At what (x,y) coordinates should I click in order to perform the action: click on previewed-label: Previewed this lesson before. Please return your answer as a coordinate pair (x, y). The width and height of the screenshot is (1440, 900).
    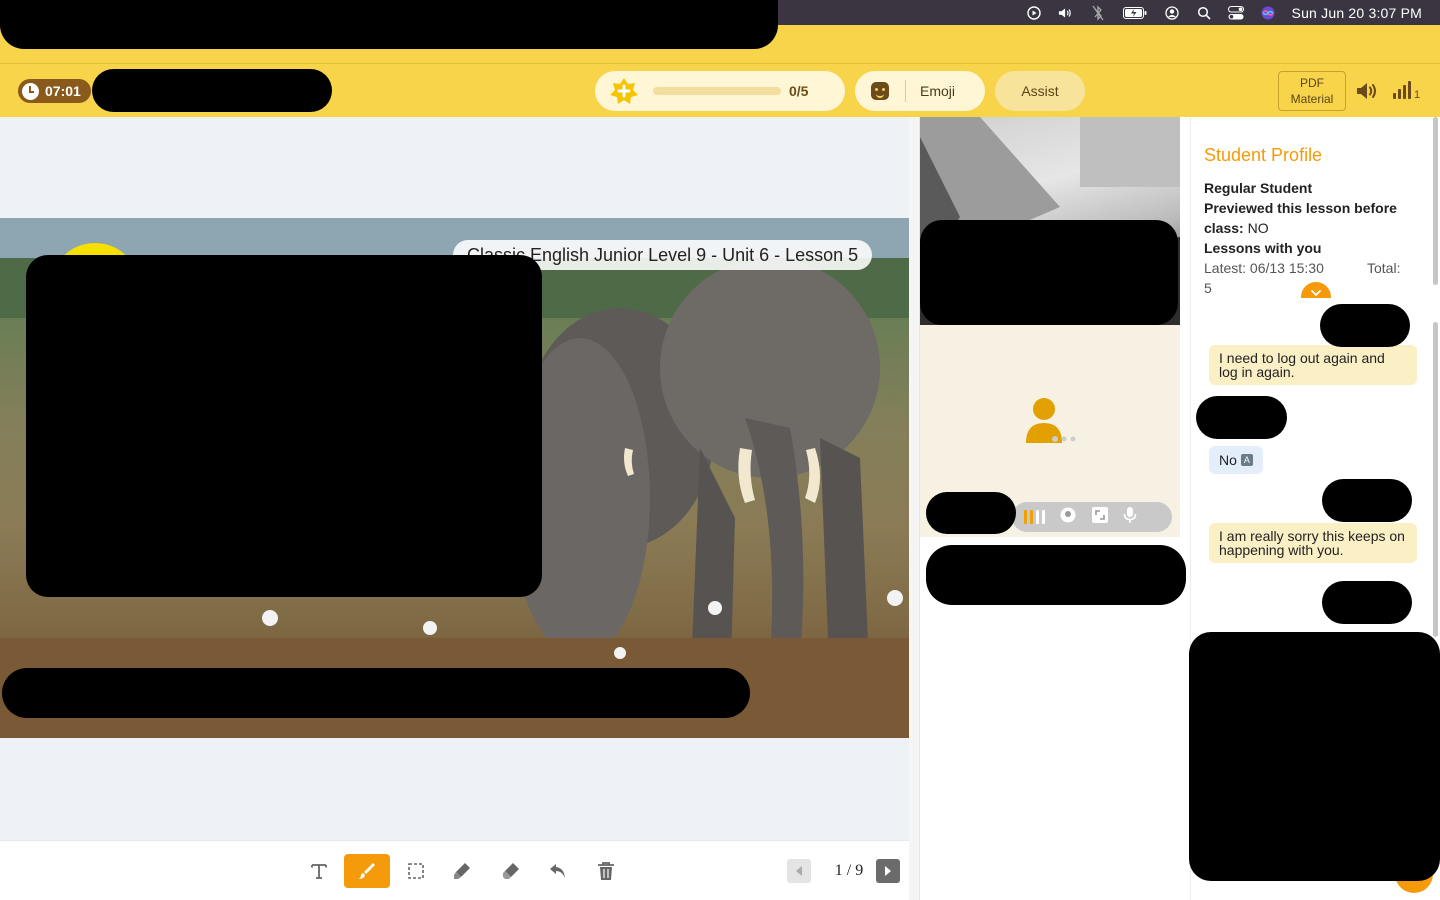
    Looking at the image, I should click on (1300, 208).